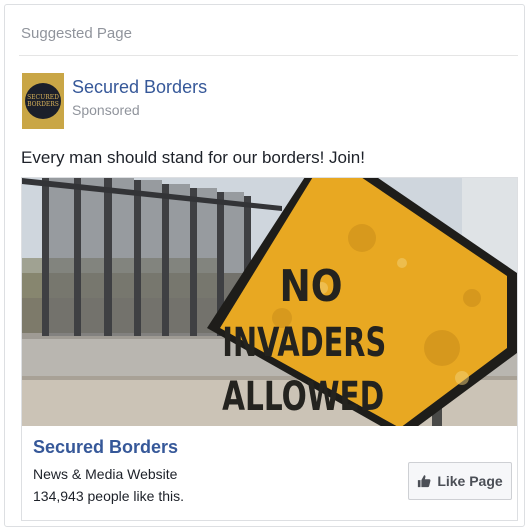 Image resolution: width=529 pixels, height=531 pixels. I want to click on sign-line-3: ALLOWED, so click(303, 397).